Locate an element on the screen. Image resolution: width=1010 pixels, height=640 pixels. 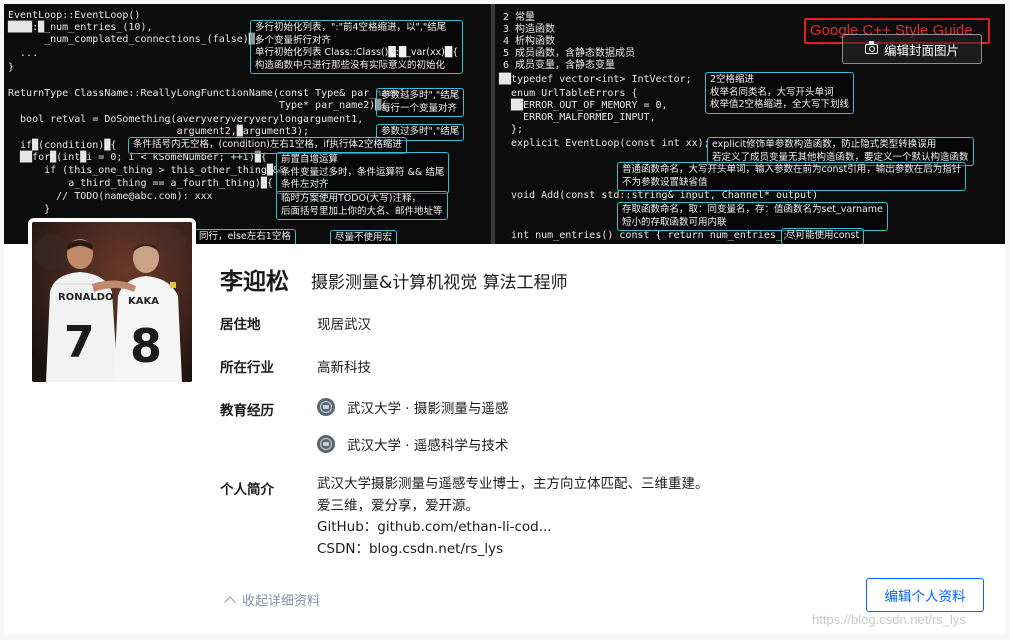
location-value: 现居武汉 is located at coordinates (344, 325).